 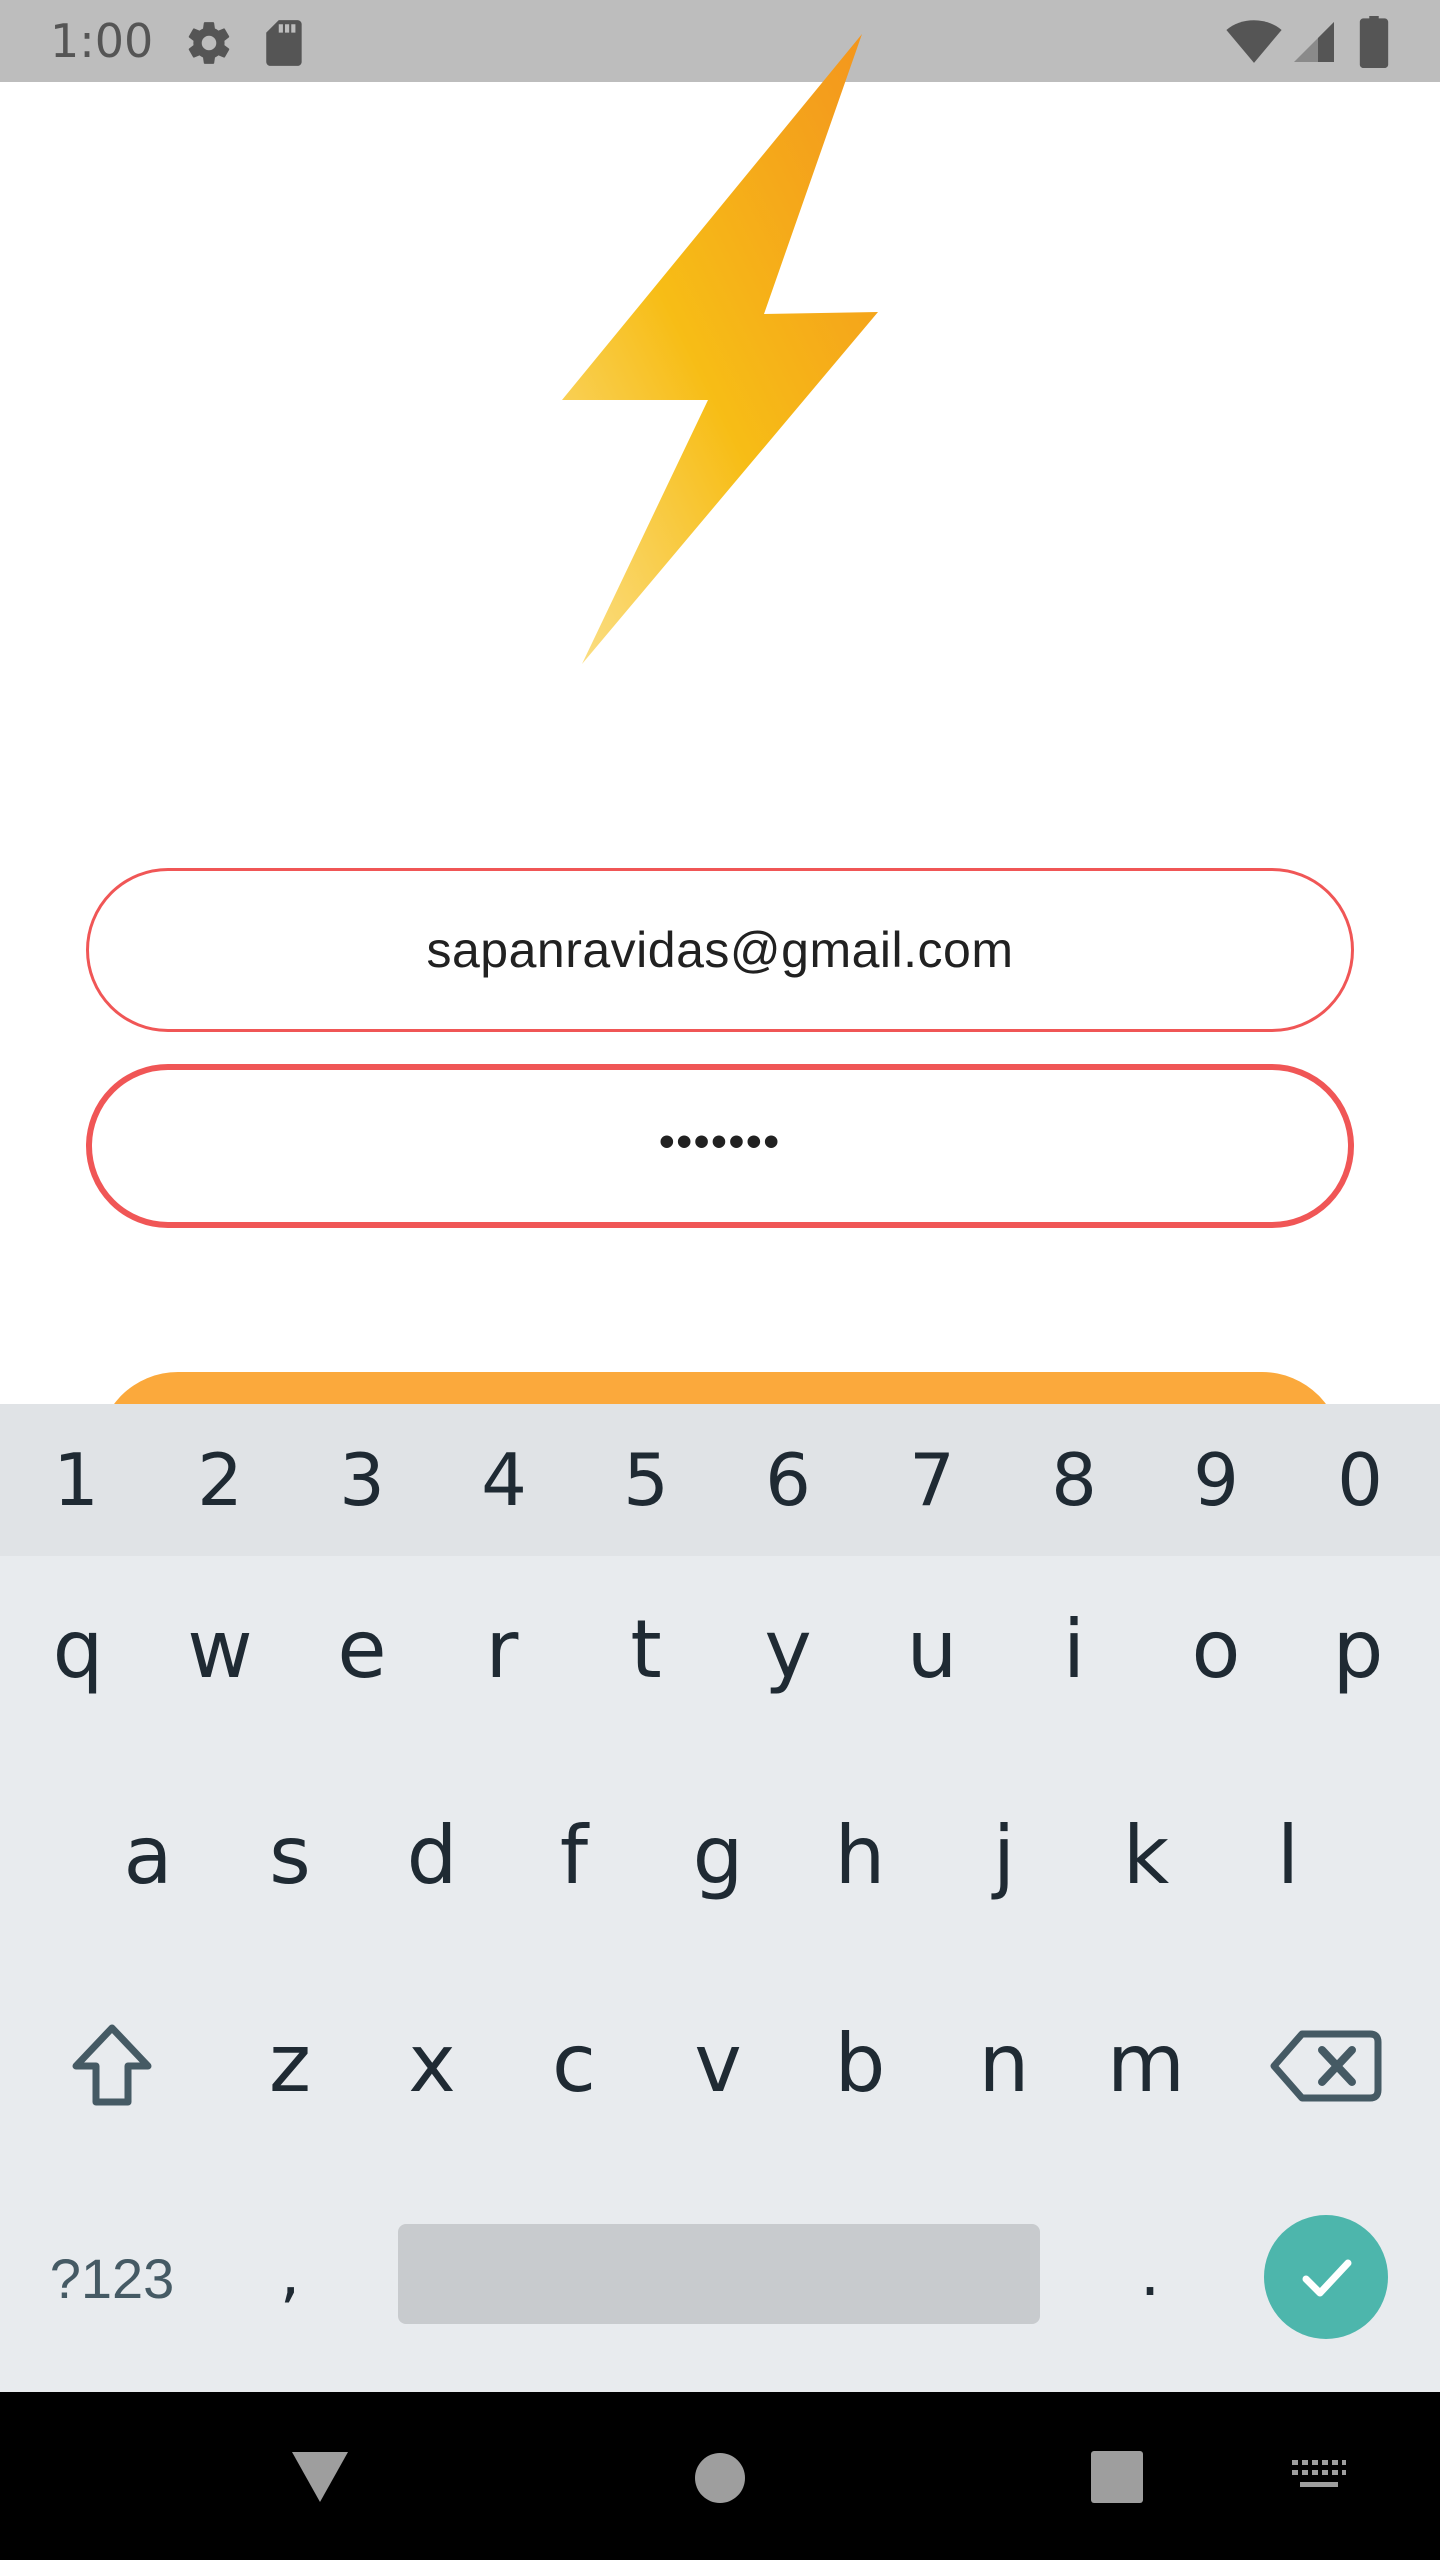 I want to click on password-value: •••••••, so click(x=720, y=1141).